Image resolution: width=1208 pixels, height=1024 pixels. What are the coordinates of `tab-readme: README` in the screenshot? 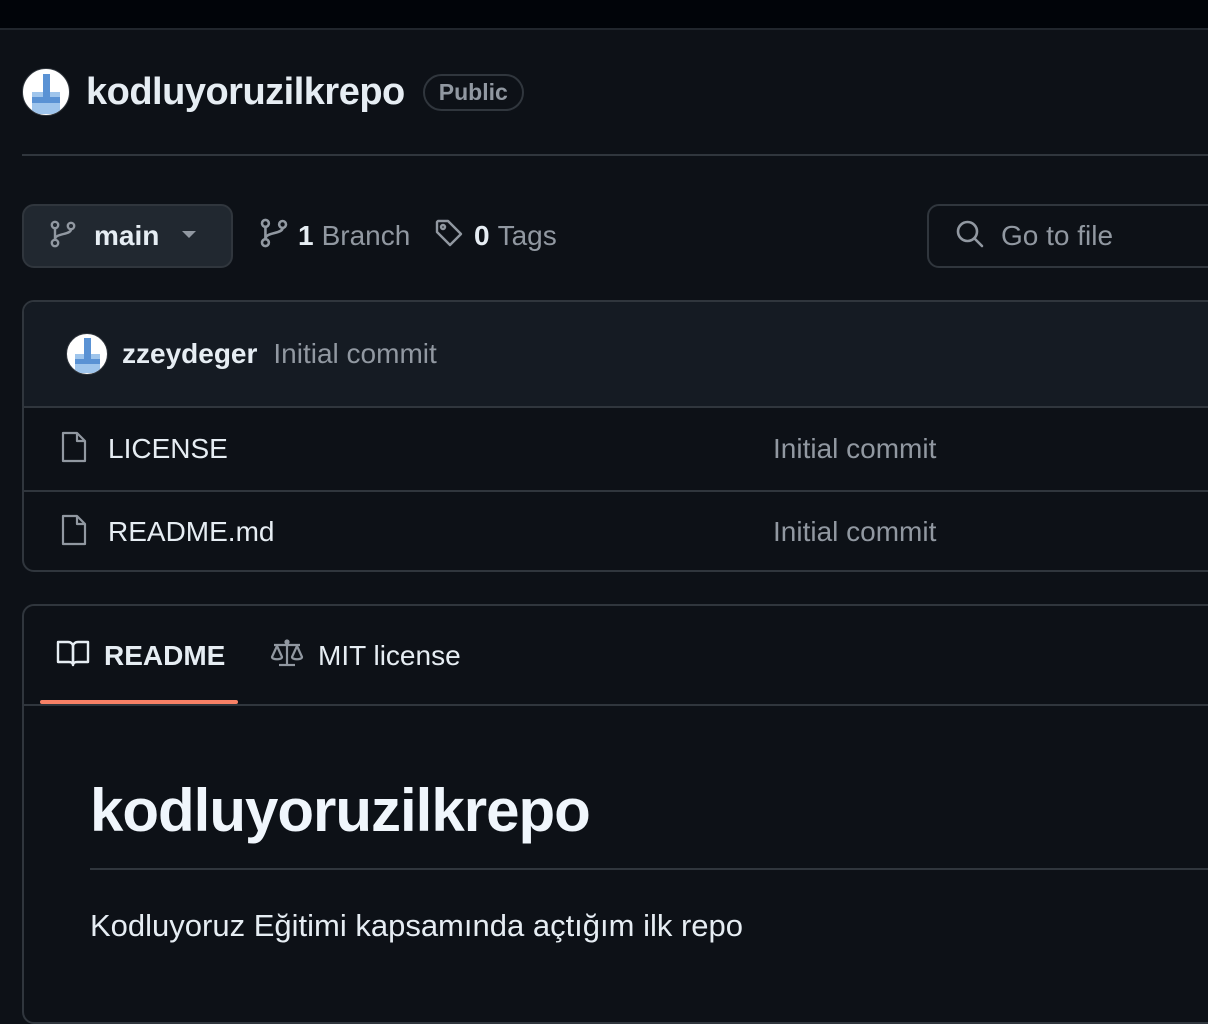 It's located at (140, 656).